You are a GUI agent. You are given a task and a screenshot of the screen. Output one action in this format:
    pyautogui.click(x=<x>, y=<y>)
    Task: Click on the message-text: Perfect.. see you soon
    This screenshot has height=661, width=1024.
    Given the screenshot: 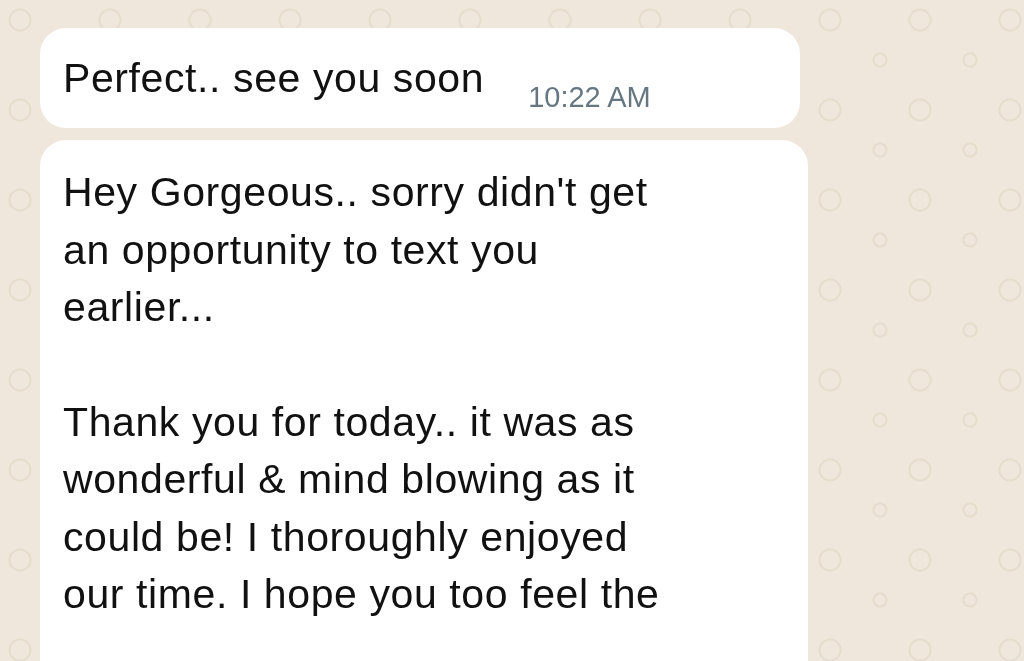 What is the action you would take?
    pyautogui.click(x=274, y=78)
    